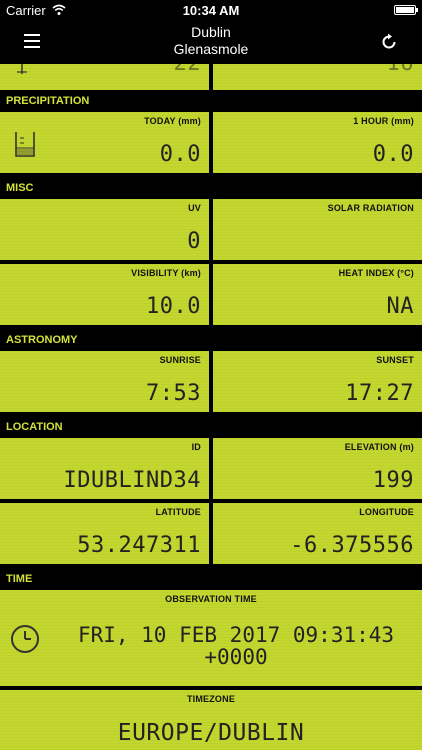  Describe the element at coordinates (317, 142) in the screenshot. I see `hour-rain-cell: 1 HOUR (mm) 0.0` at that location.